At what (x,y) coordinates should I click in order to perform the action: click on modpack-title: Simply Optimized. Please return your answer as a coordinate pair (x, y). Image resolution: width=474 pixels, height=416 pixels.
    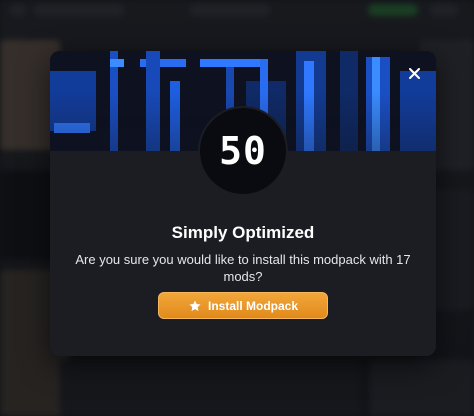
    Looking at the image, I should click on (243, 232).